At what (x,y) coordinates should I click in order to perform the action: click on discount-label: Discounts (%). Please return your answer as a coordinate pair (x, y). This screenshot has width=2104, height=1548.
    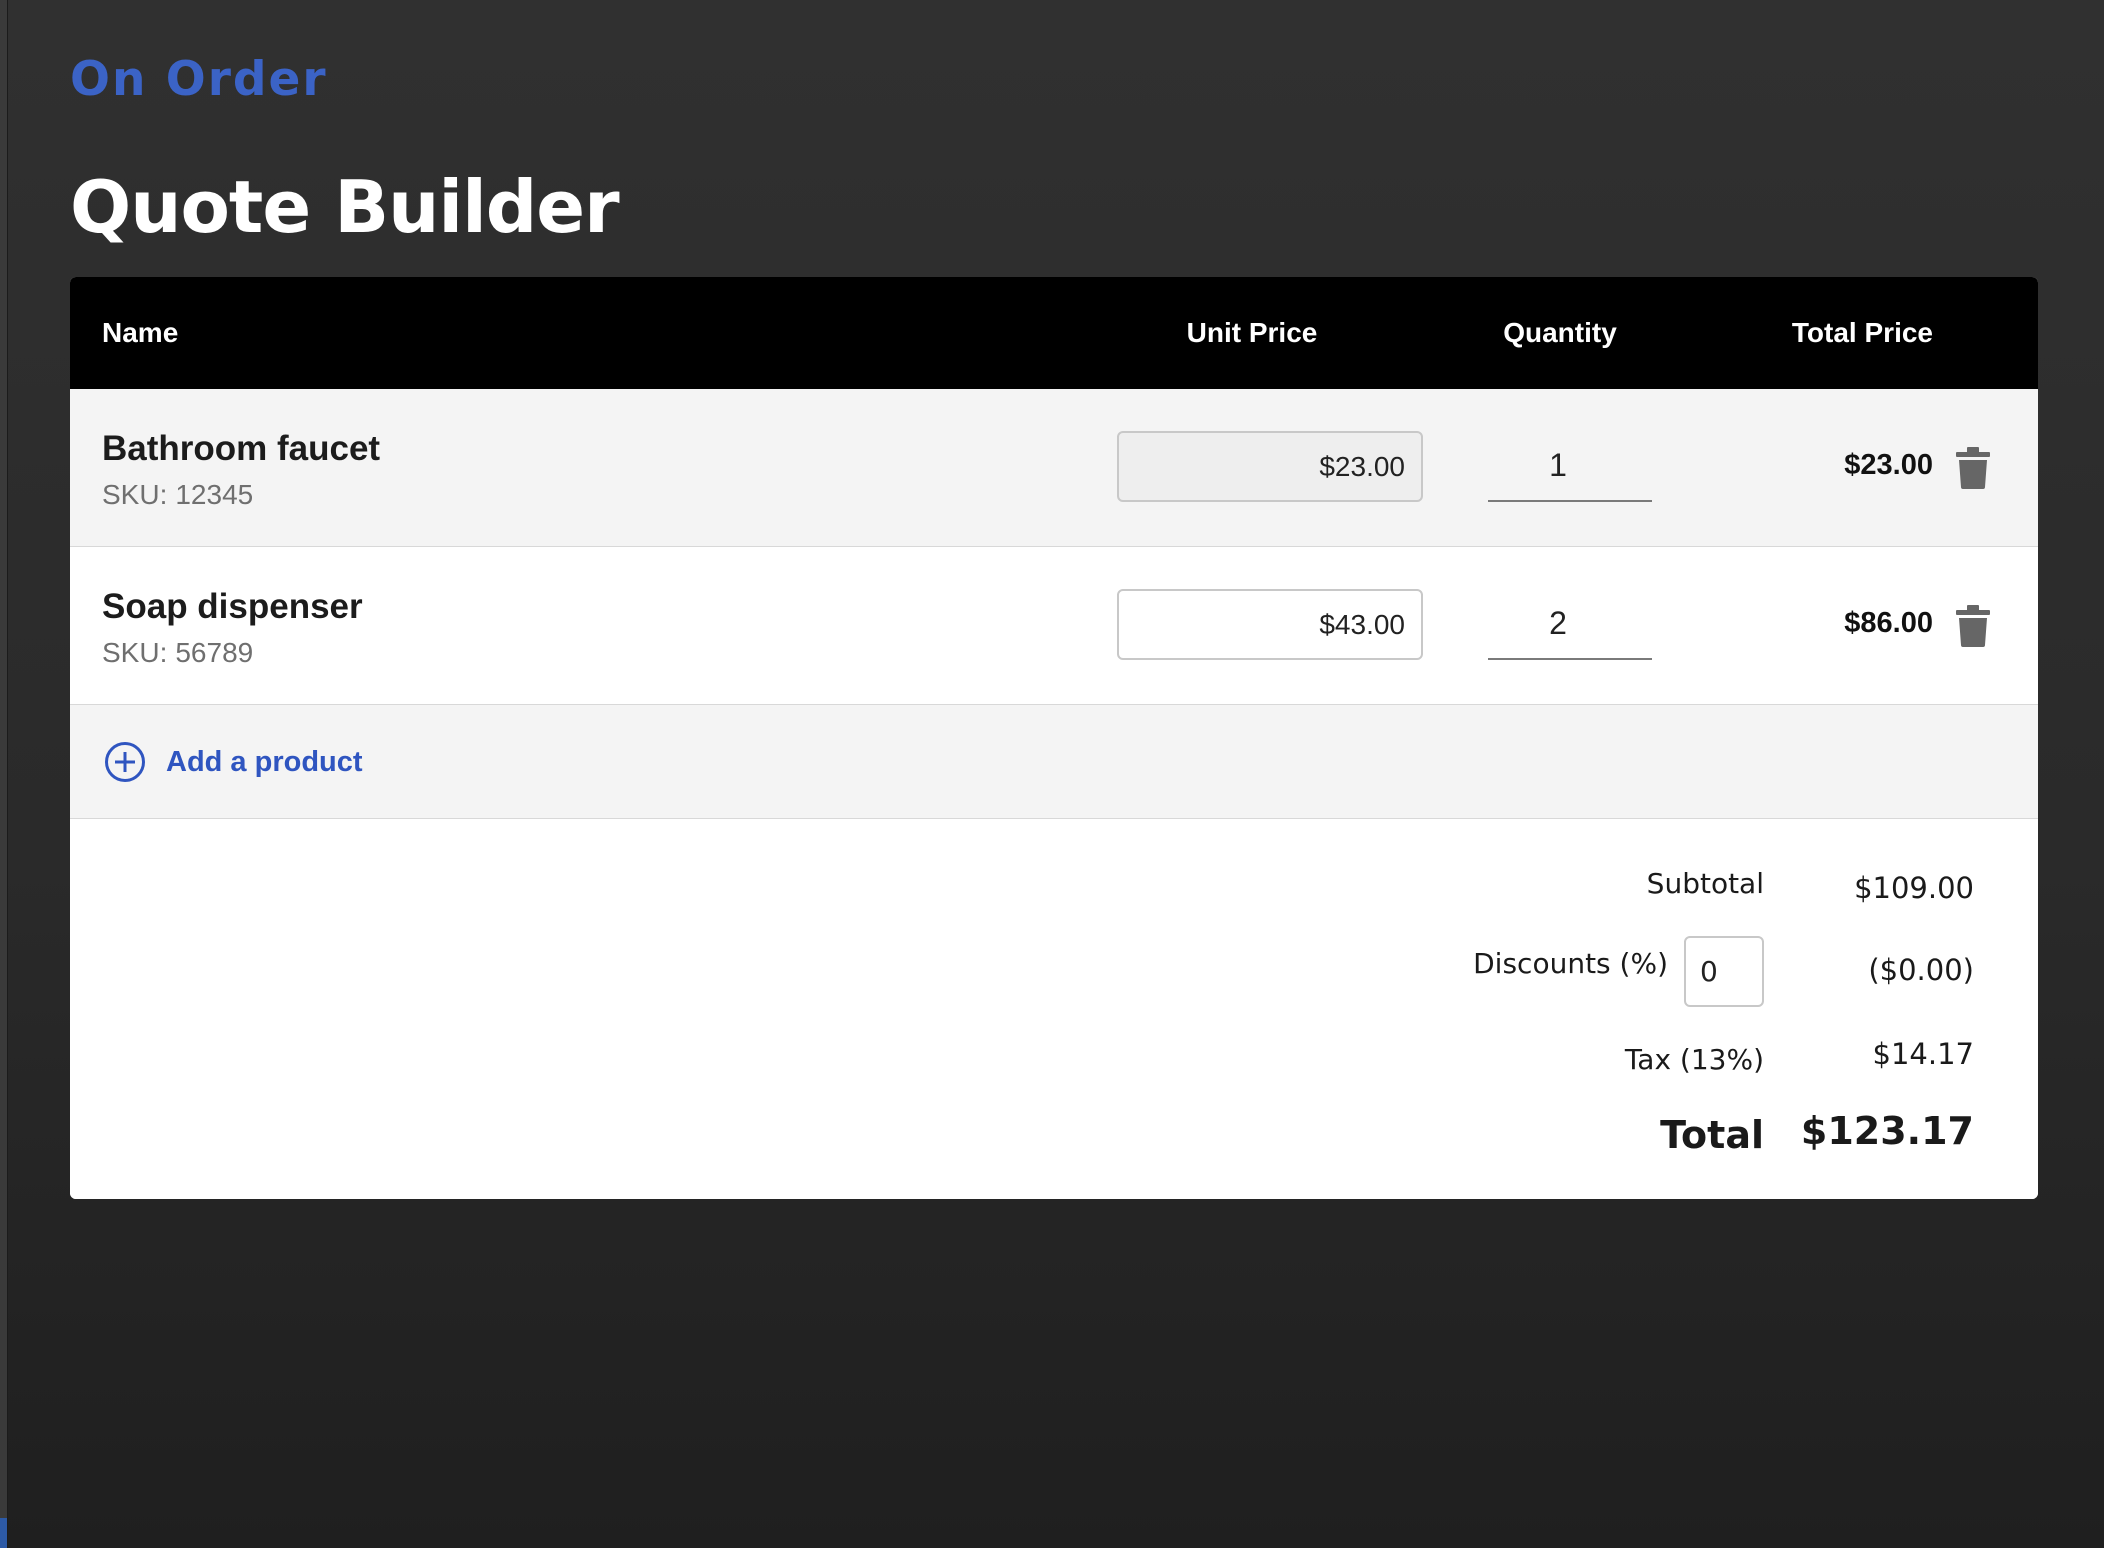
    Looking at the image, I should click on (1570, 963).